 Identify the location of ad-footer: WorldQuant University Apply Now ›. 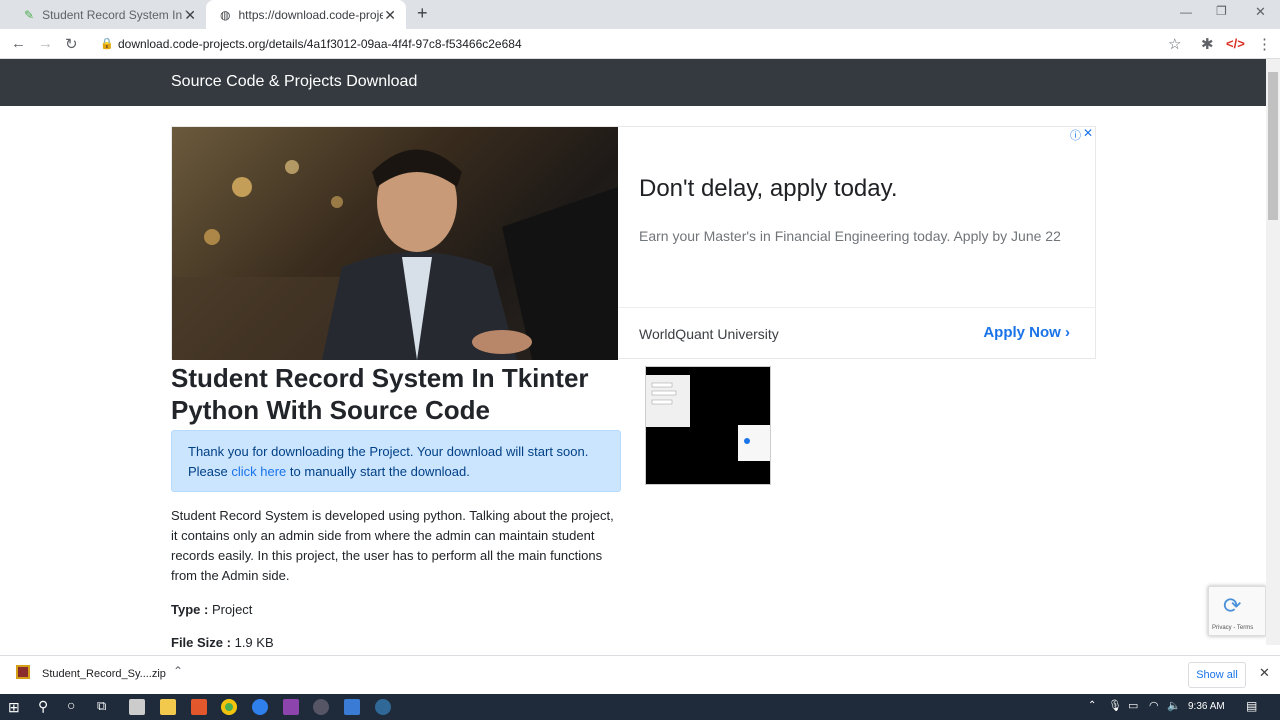
(857, 333).